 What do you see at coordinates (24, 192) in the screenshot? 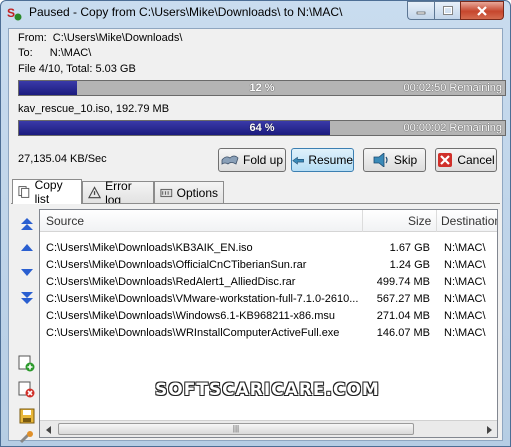
I see `copy-list-icon` at bounding box center [24, 192].